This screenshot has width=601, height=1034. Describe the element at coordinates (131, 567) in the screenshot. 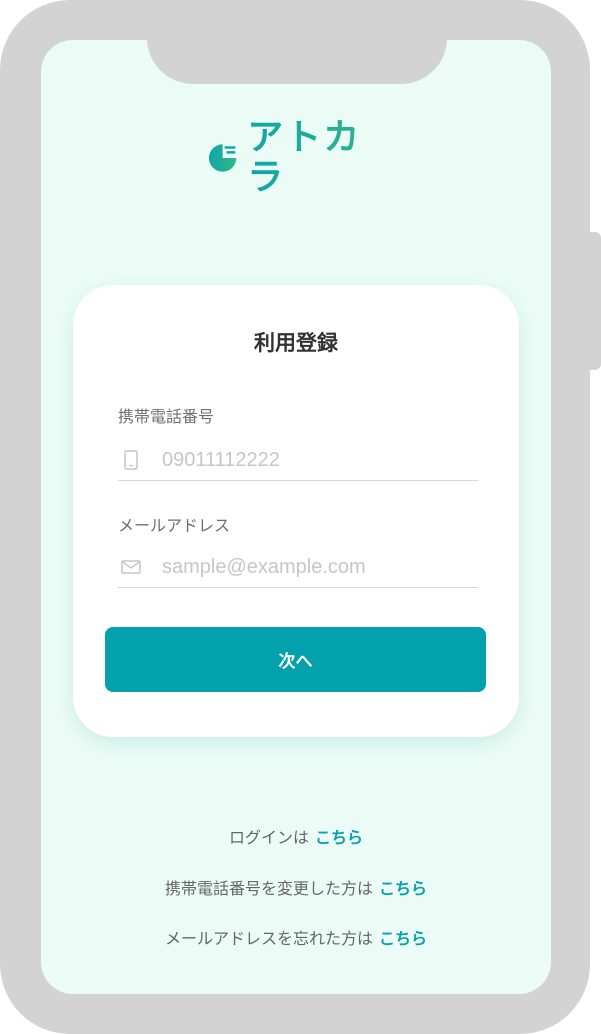

I see `mail-icon` at that location.